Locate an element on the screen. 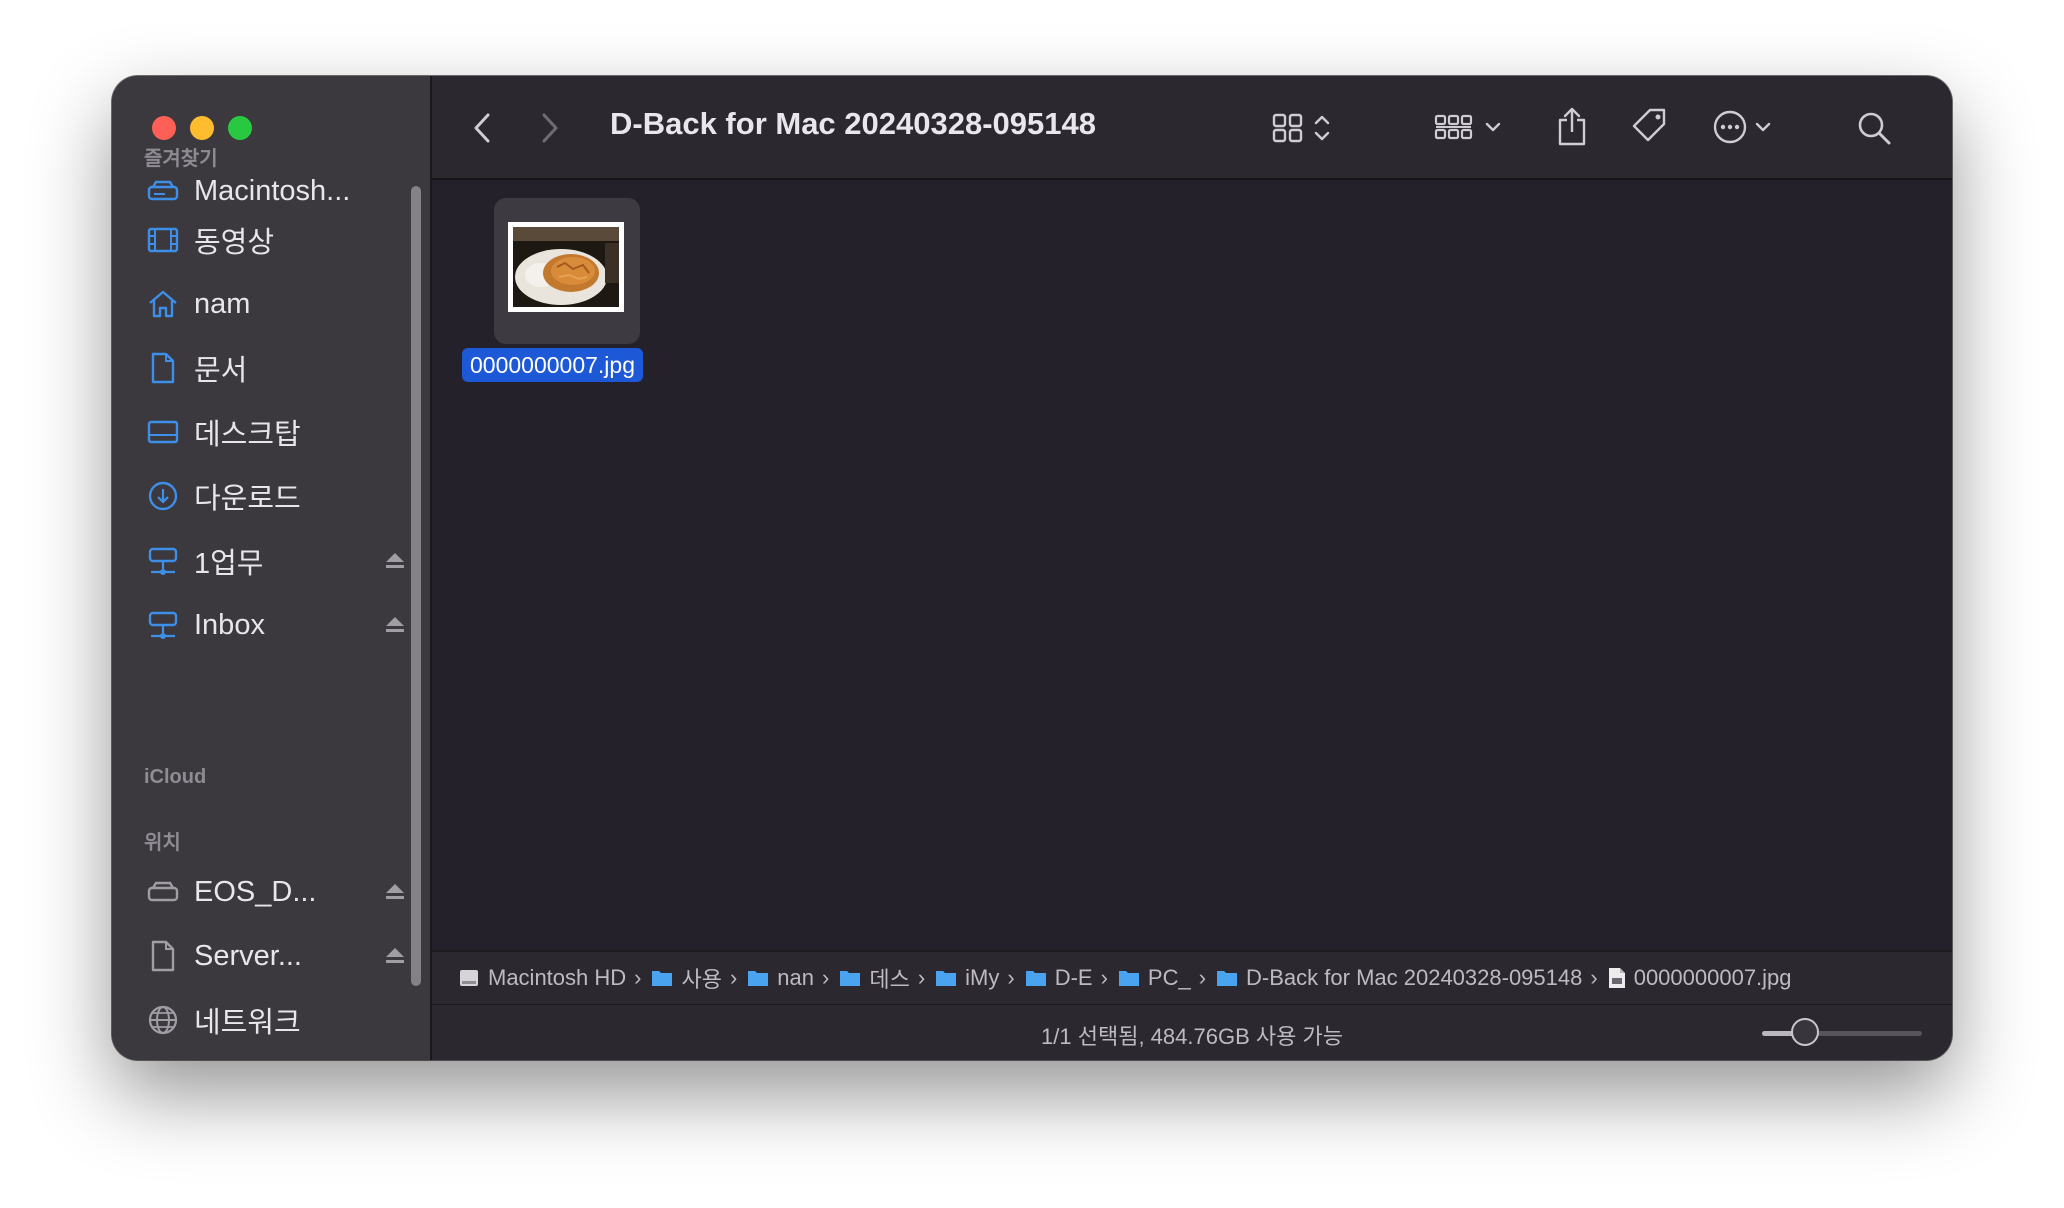  breadcrumb-label: 사용 is located at coordinates (701, 979).